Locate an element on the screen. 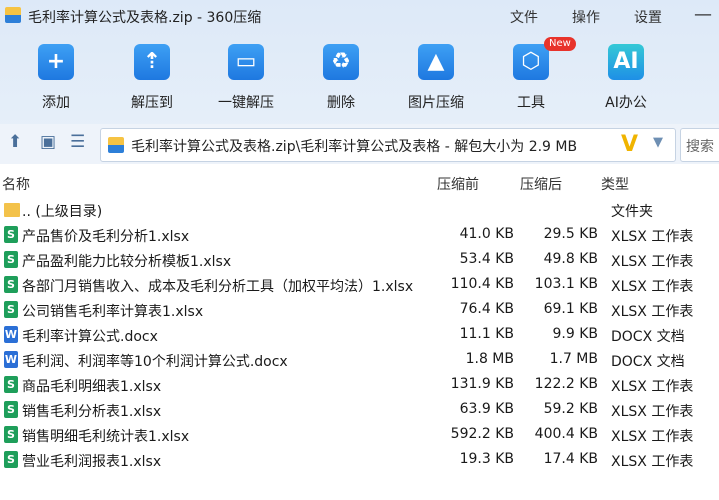 The width and height of the screenshot is (719, 500). tools-label: 工具 is located at coordinates (531, 103).